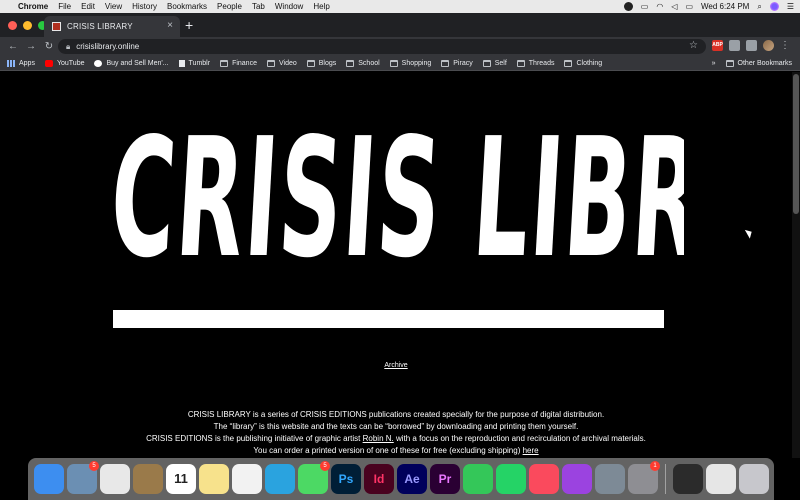  Describe the element at coordinates (115, 479) in the screenshot. I see `dock-chrome-icon` at that location.